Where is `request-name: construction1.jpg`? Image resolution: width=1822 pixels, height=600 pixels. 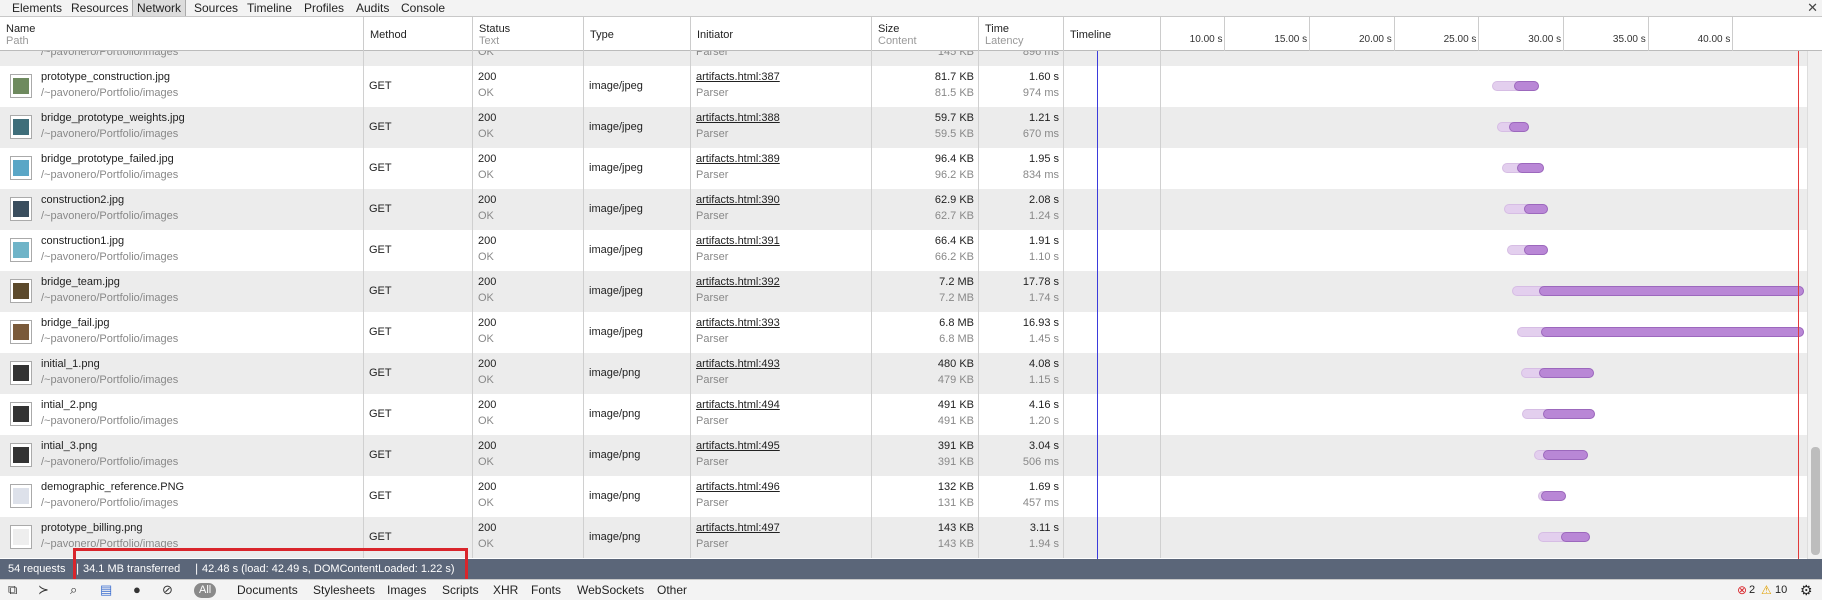
request-name: construction1.jpg is located at coordinates (109, 242).